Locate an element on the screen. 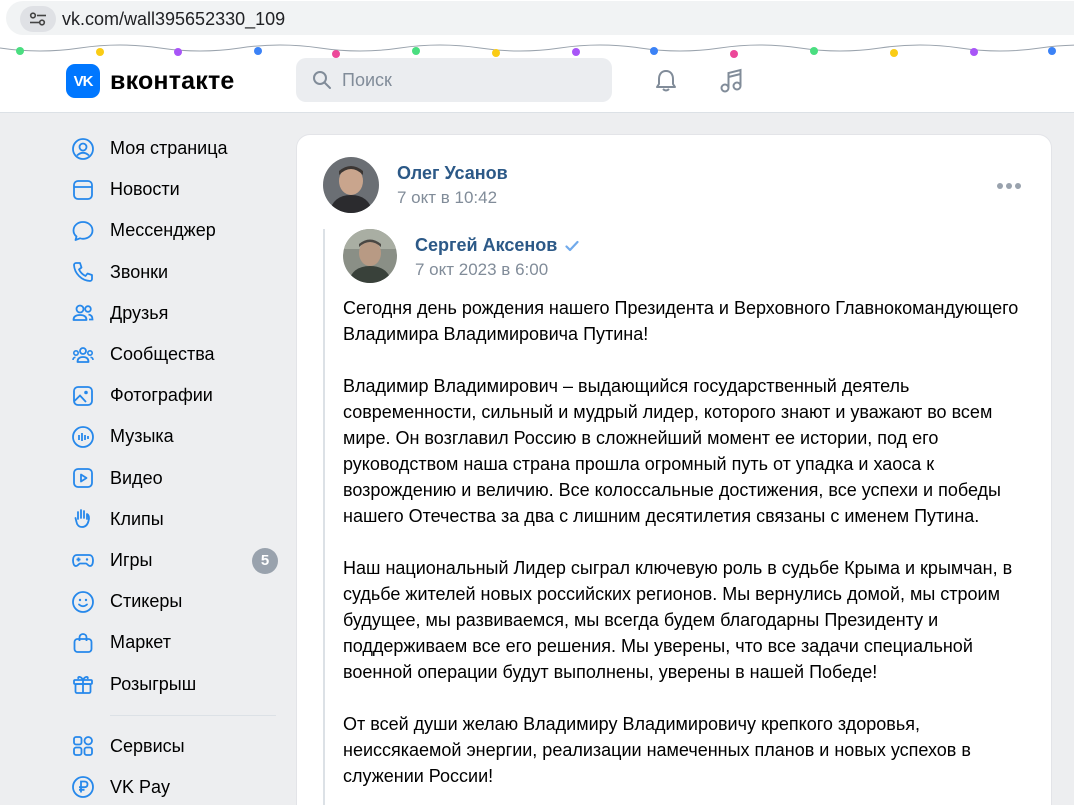  sidebar-item-label: Видео is located at coordinates (136, 477).